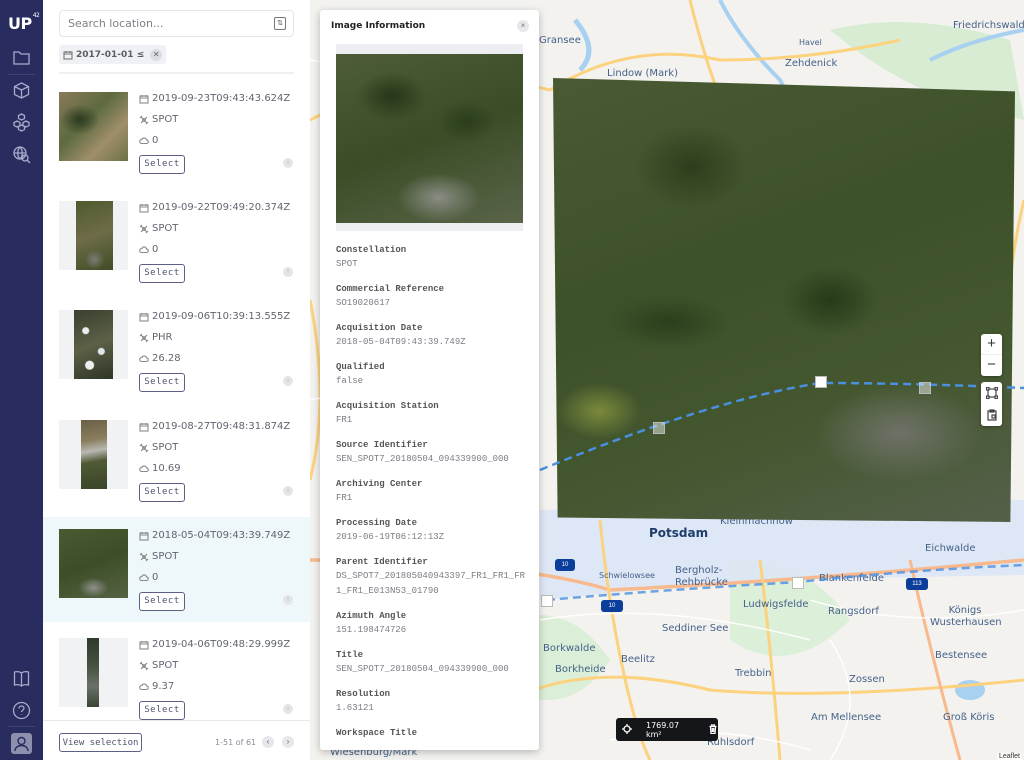 The width and height of the screenshot is (1024, 760). Describe the element at coordinates (288, 742) in the screenshot. I see `chevron-right-icon: ›` at that location.